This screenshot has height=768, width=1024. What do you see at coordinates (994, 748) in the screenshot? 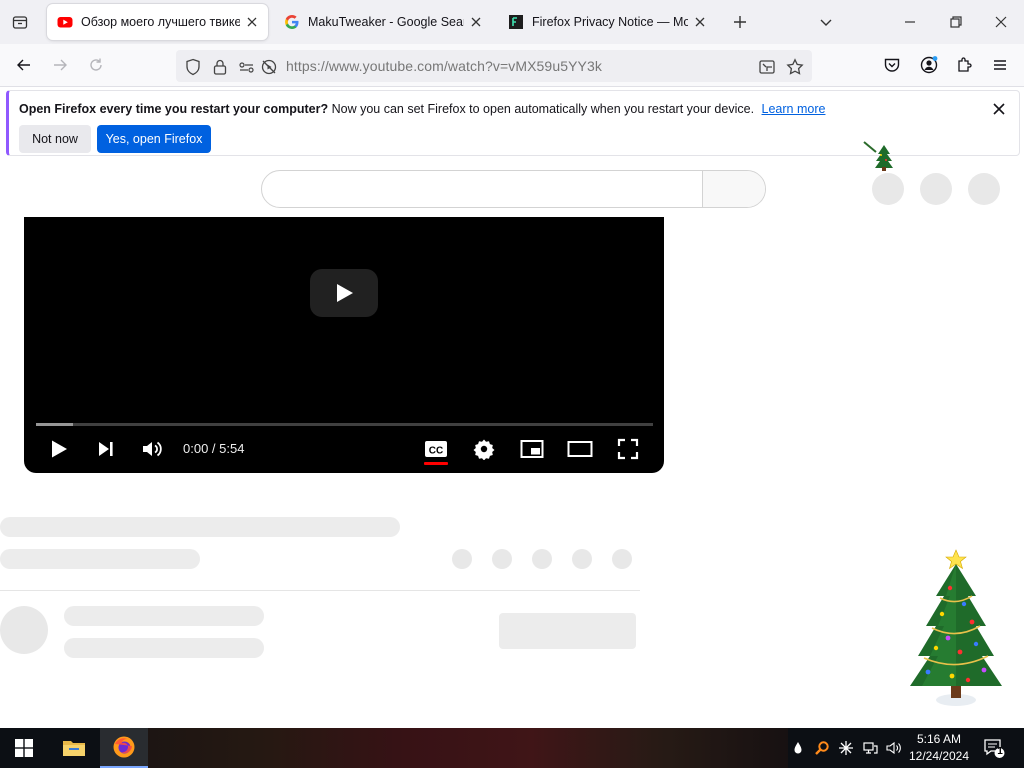
I see `action-center-button: 1` at bounding box center [994, 748].